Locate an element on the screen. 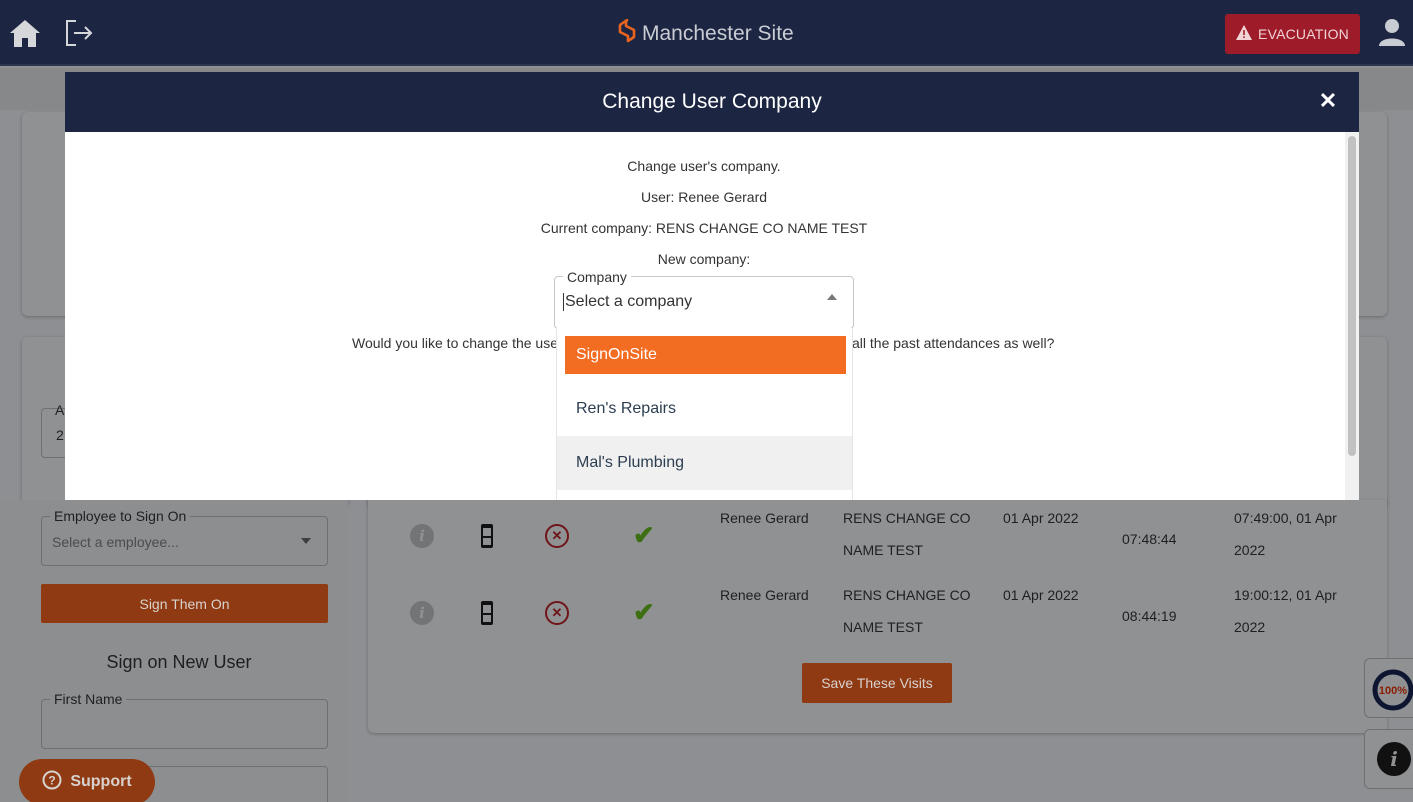 This screenshot has width=1413, height=802. save-visits-button: Save These Visits is located at coordinates (877, 683).